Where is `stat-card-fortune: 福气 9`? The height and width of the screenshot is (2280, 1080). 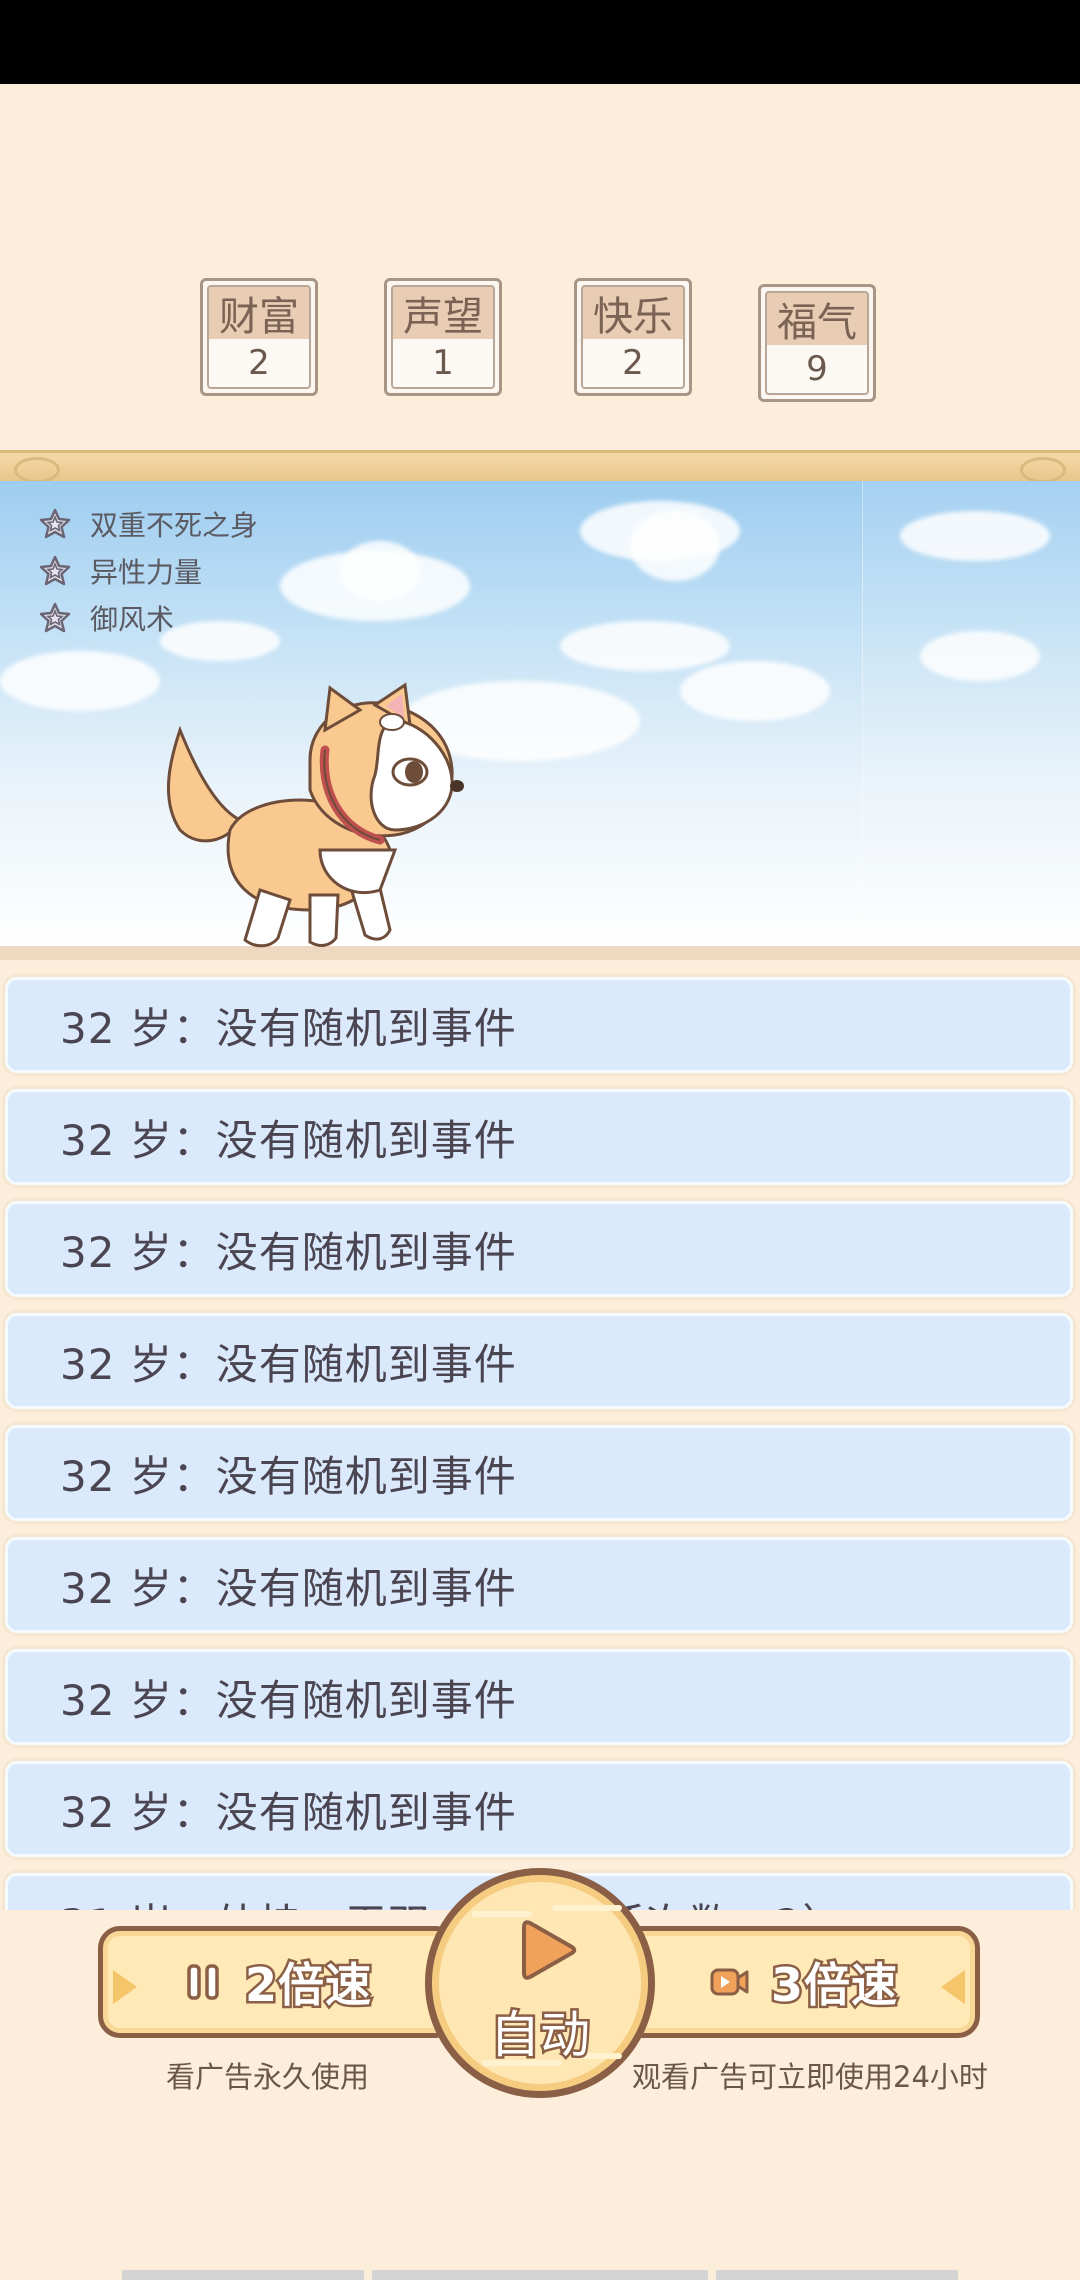 stat-card-fortune: 福气 9 is located at coordinates (817, 343).